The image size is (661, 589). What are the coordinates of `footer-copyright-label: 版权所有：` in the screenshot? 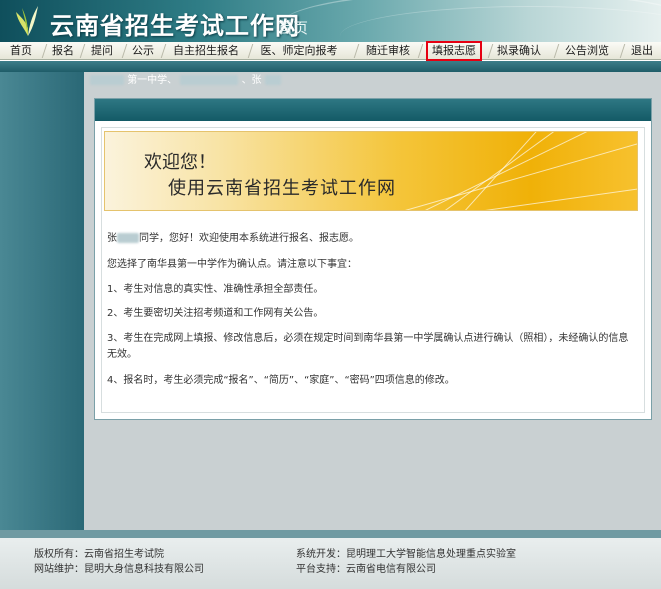 It's located at (59, 554).